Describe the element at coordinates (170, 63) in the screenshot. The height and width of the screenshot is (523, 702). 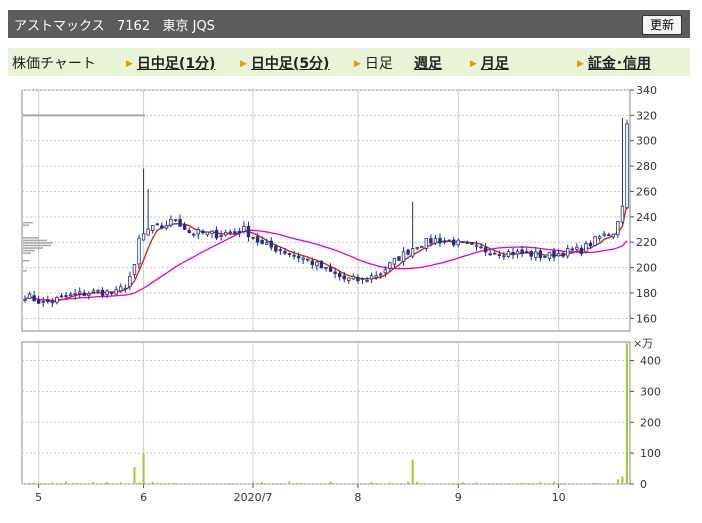
I see `nav-item-1: ▶ 日中足(1分)` at that location.